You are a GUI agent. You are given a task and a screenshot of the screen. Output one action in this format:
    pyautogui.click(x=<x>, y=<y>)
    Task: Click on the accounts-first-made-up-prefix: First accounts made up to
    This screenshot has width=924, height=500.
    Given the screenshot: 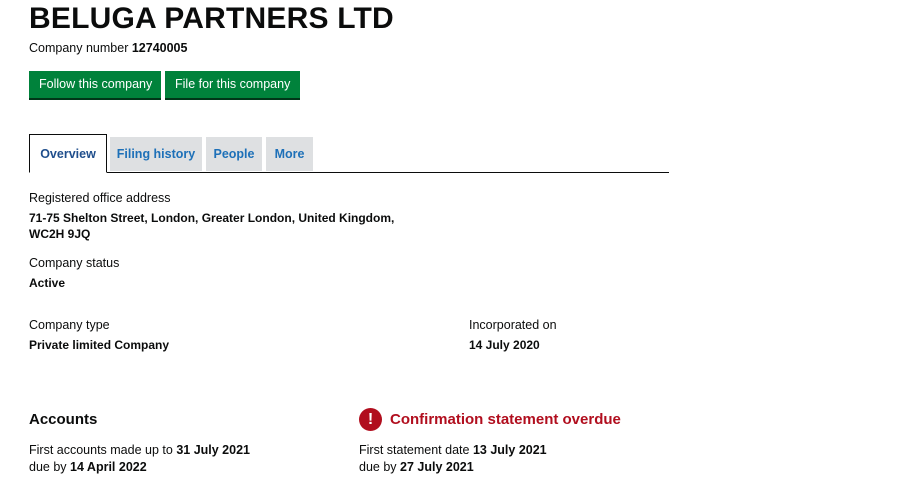 What is the action you would take?
    pyautogui.click(x=101, y=450)
    